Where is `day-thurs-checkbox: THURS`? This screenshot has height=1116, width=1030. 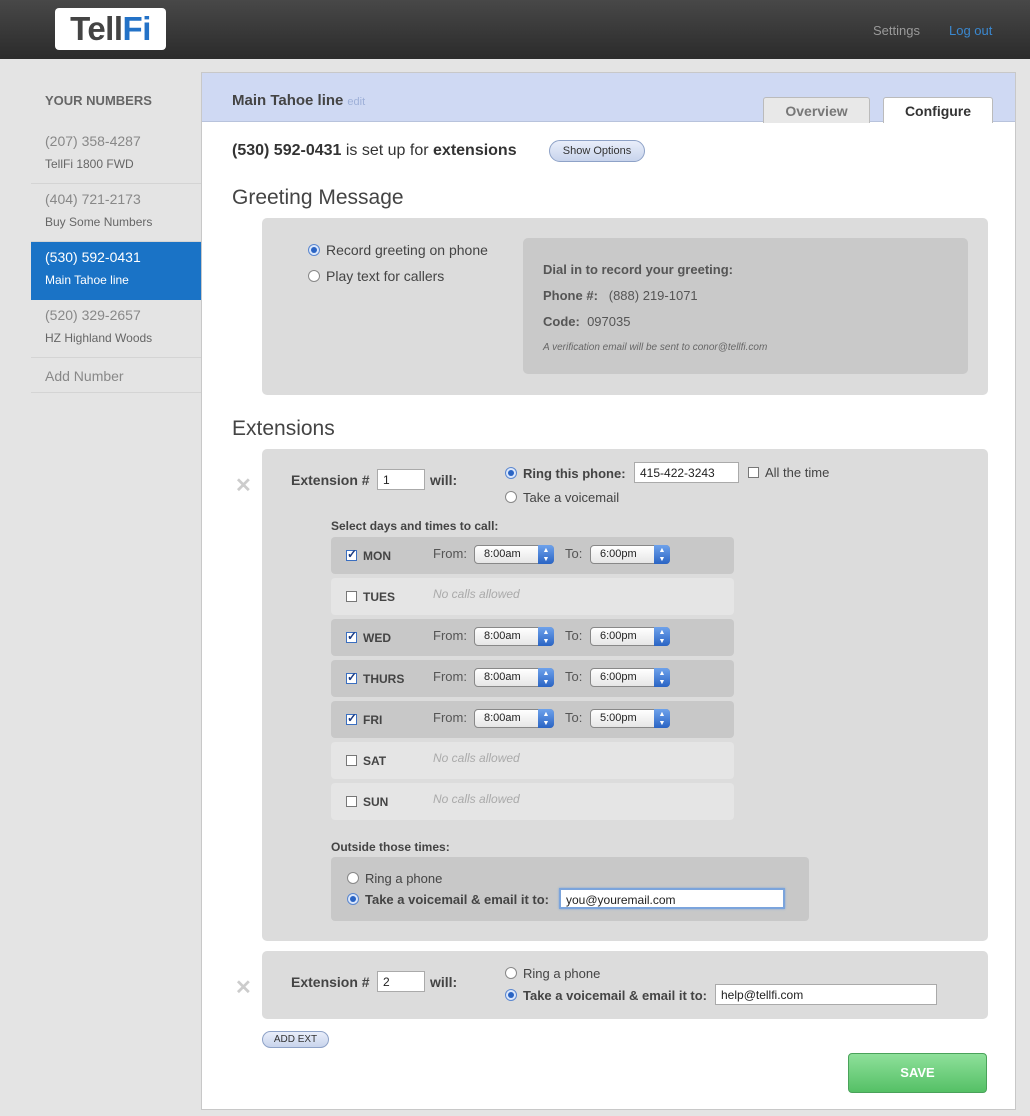 day-thurs-checkbox: THURS is located at coordinates (375, 678).